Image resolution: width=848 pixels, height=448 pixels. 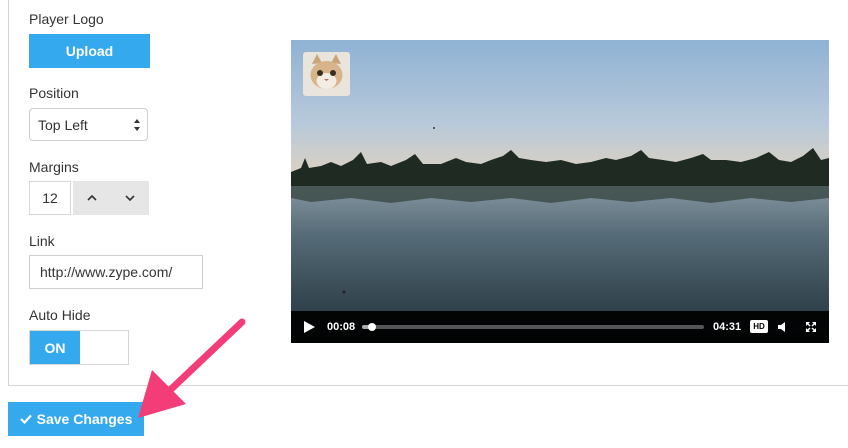 I want to click on auto-hide-on-state: ON, so click(x=55, y=347).